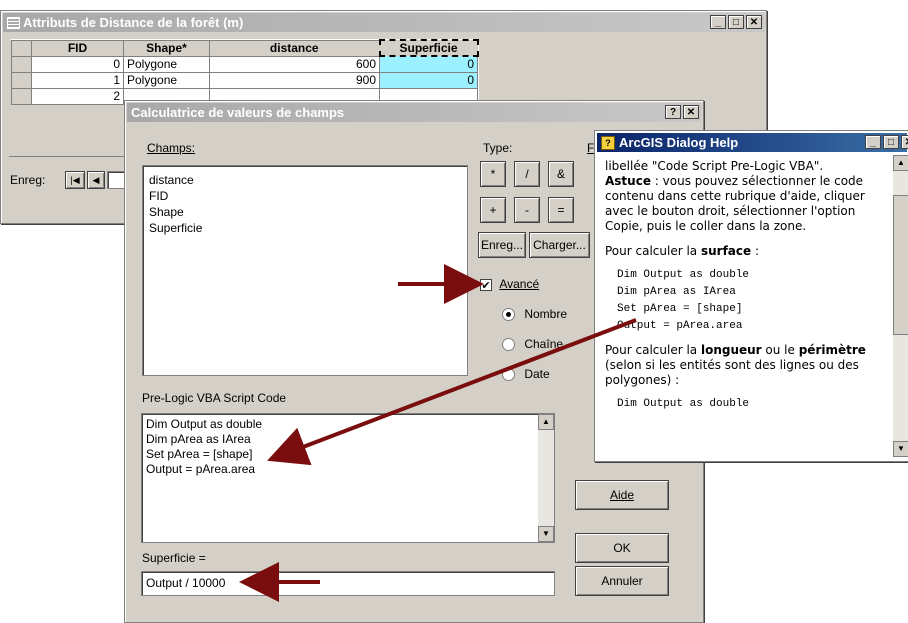 Image resolution: width=908 pixels, height=623 pixels. Describe the element at coordinates (622, 581) in the screenshot. I see `cancel-button: Annuler` at that location.